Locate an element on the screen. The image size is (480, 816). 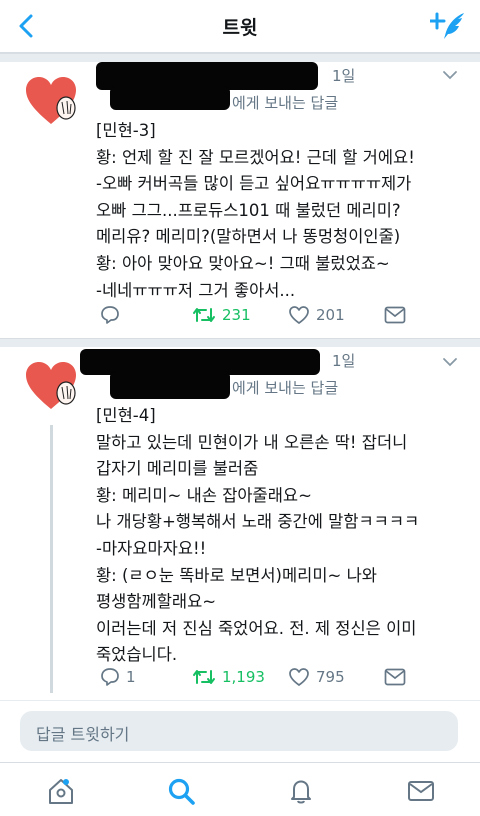
reply-composer-bar: 답글 트윗하기 is located at coordinates (240, 731).